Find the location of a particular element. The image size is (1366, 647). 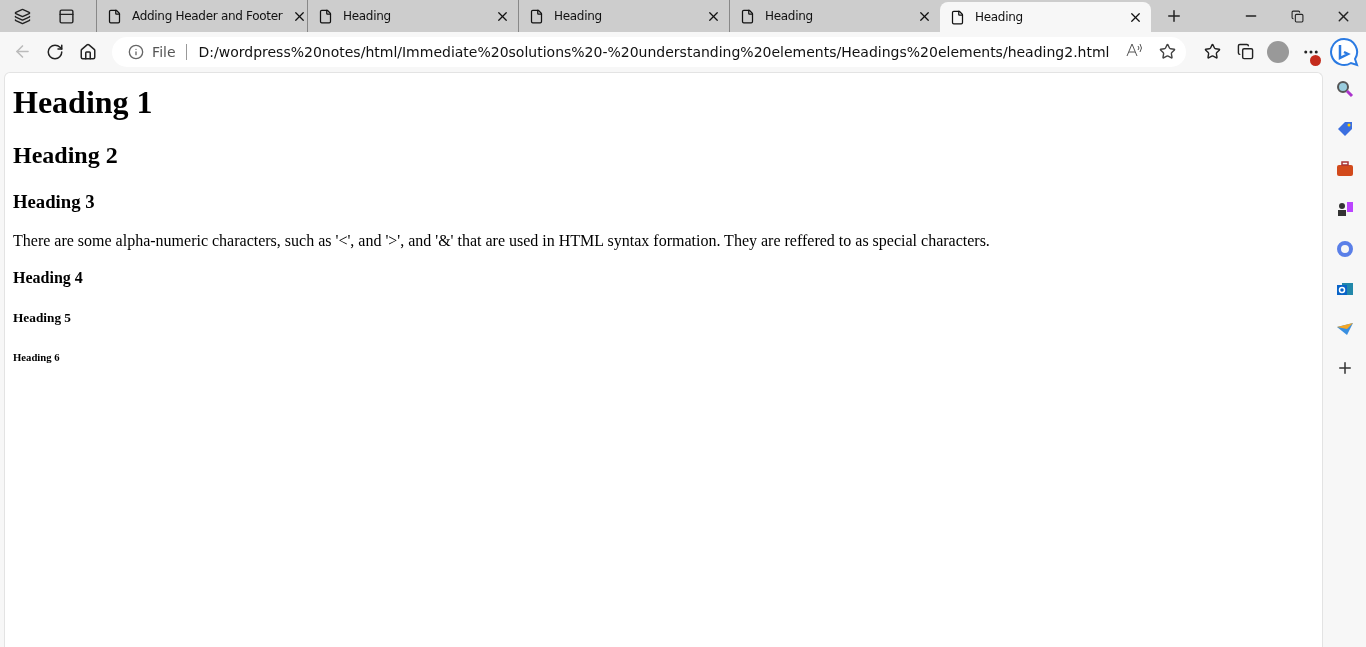

heading: Heading 1 is located at coordinates (83, 102).